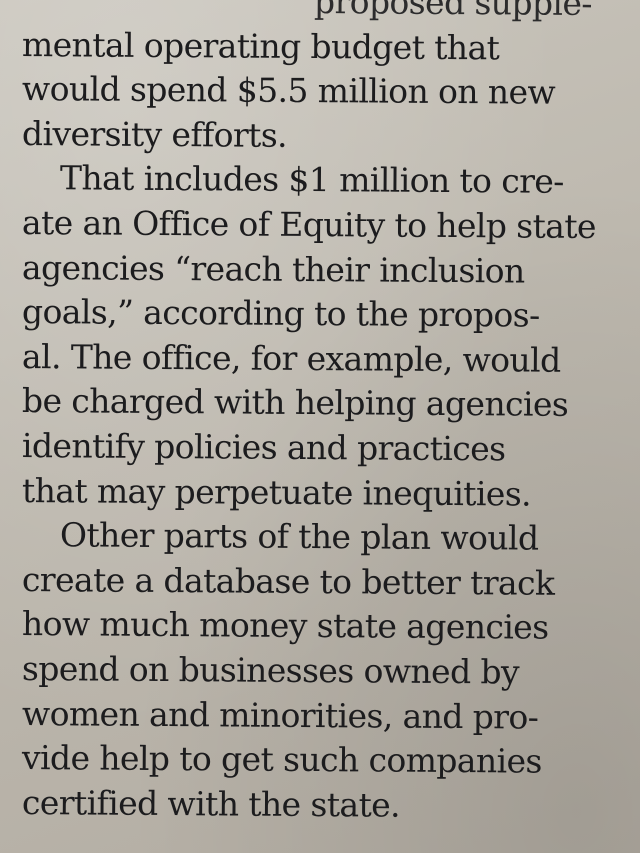 This screenshot has height=853, width=640. Describe the element at coordinates (280, 715) in the screenshot. I see `text-line: women and minorities, and pro-` at that location.